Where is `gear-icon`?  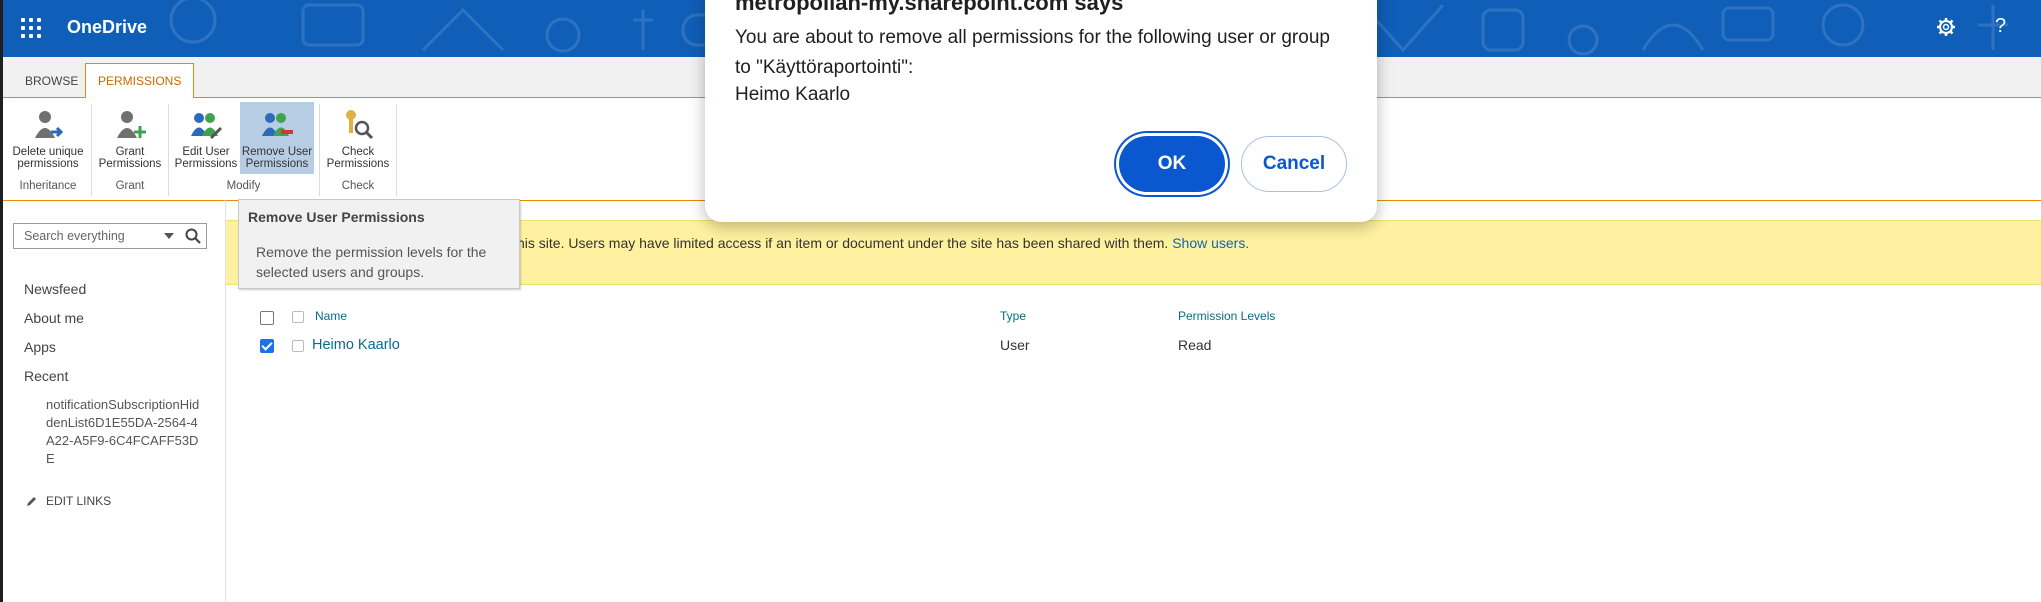
gear-icon is located at coordinates (1946, 30).